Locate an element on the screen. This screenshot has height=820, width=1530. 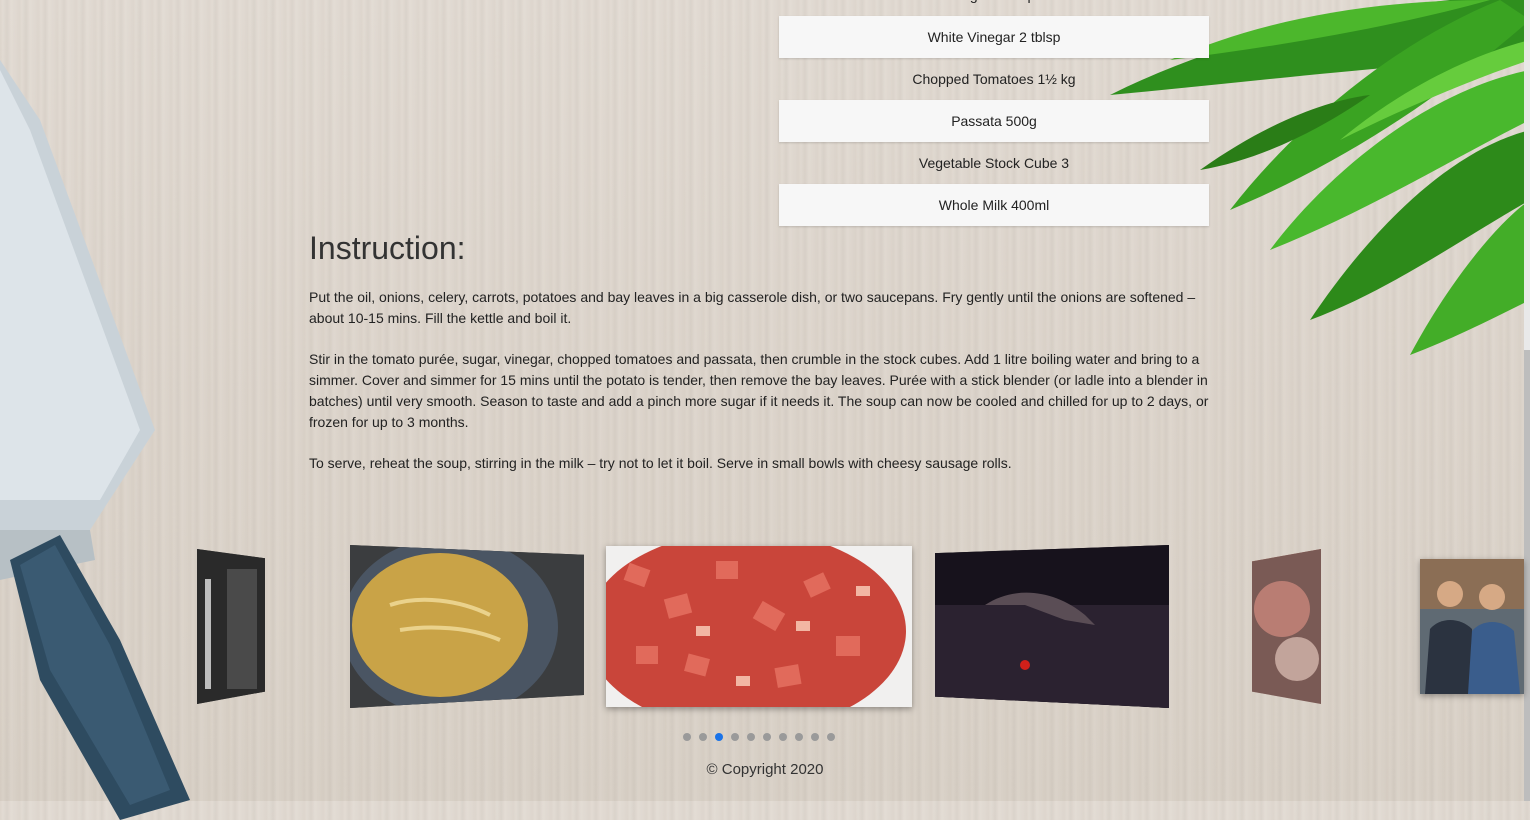
animated-scene-image is located at coordinates (1052, 626).